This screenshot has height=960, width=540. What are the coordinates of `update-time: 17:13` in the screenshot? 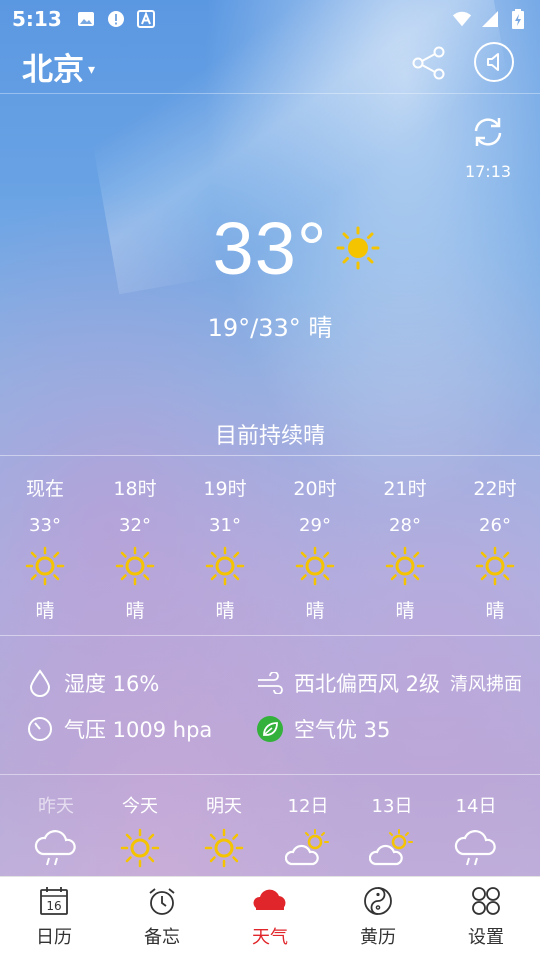 It's located at (488, 171).